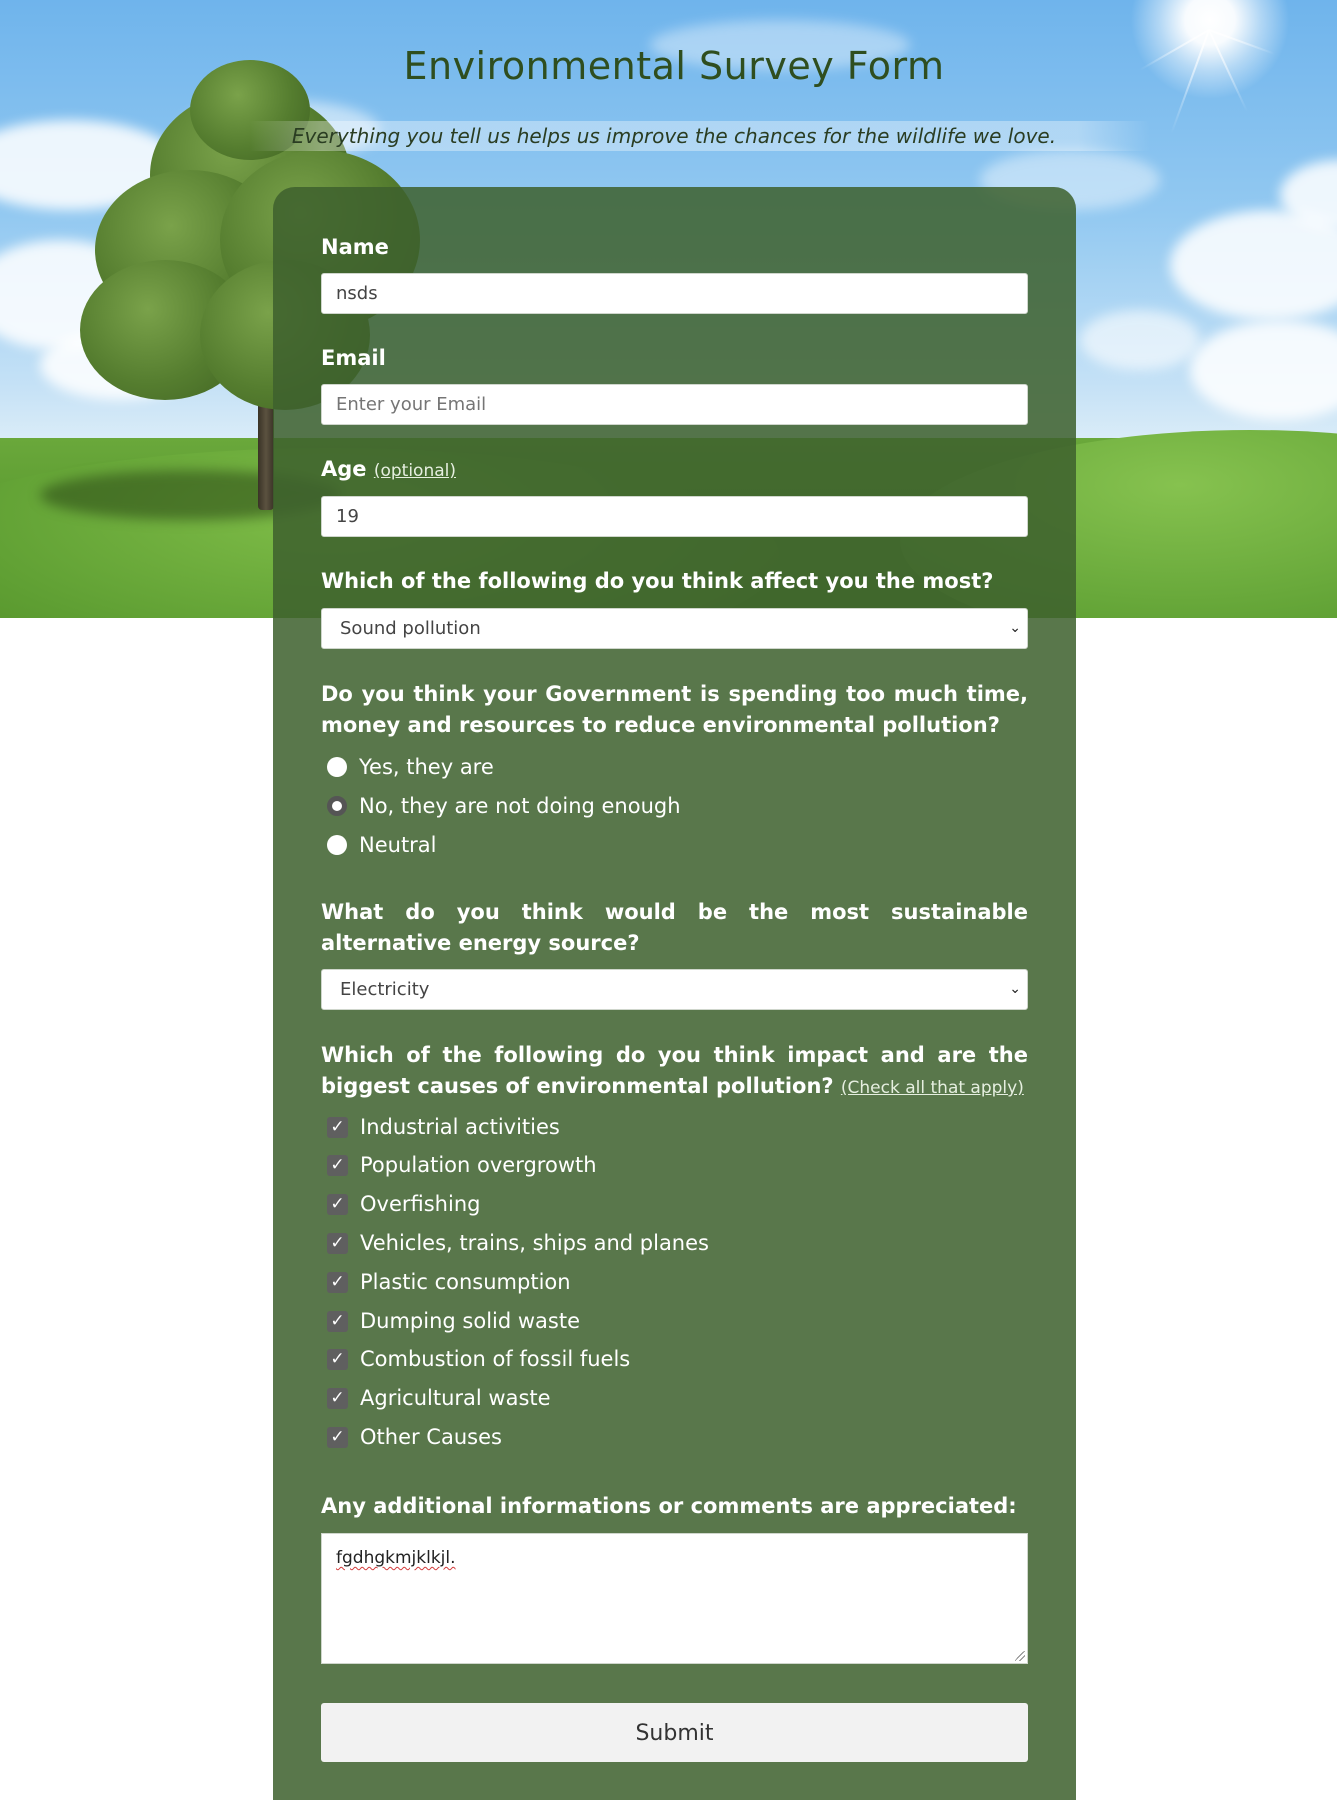 Image resolution: width=1337 pixels, height=1800 pixels. Describe the element at coordinates (520, 806) in the screenshot. I see `radio-label: No, they are not doing enough` at that location.